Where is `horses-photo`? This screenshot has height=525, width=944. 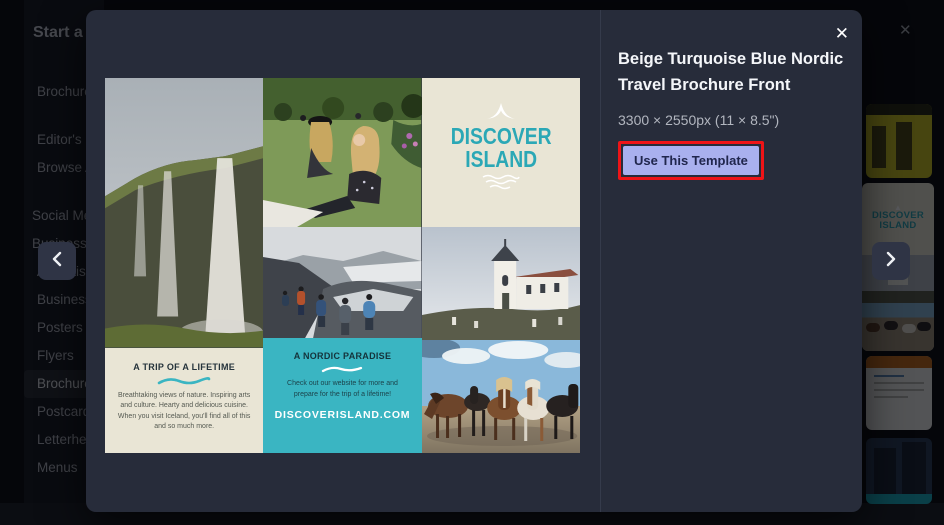 horses-photo is located at coordinates (500, 396).